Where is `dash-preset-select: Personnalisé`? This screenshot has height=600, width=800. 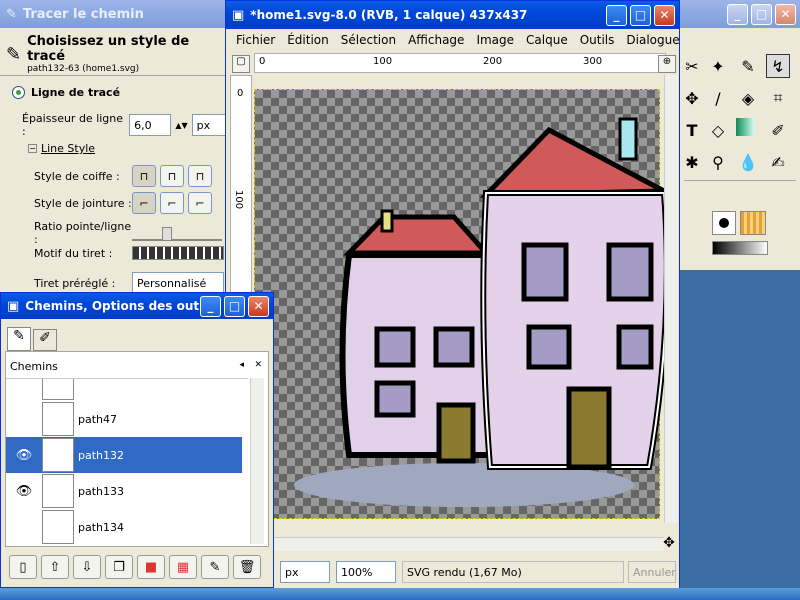 dash-preset-select: Personnalisé is located at coordinates (178, 283).